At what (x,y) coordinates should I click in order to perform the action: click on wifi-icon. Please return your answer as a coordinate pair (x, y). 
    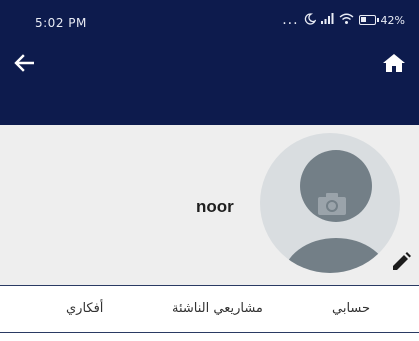
    Looking at the image, I should click on (346, 20).